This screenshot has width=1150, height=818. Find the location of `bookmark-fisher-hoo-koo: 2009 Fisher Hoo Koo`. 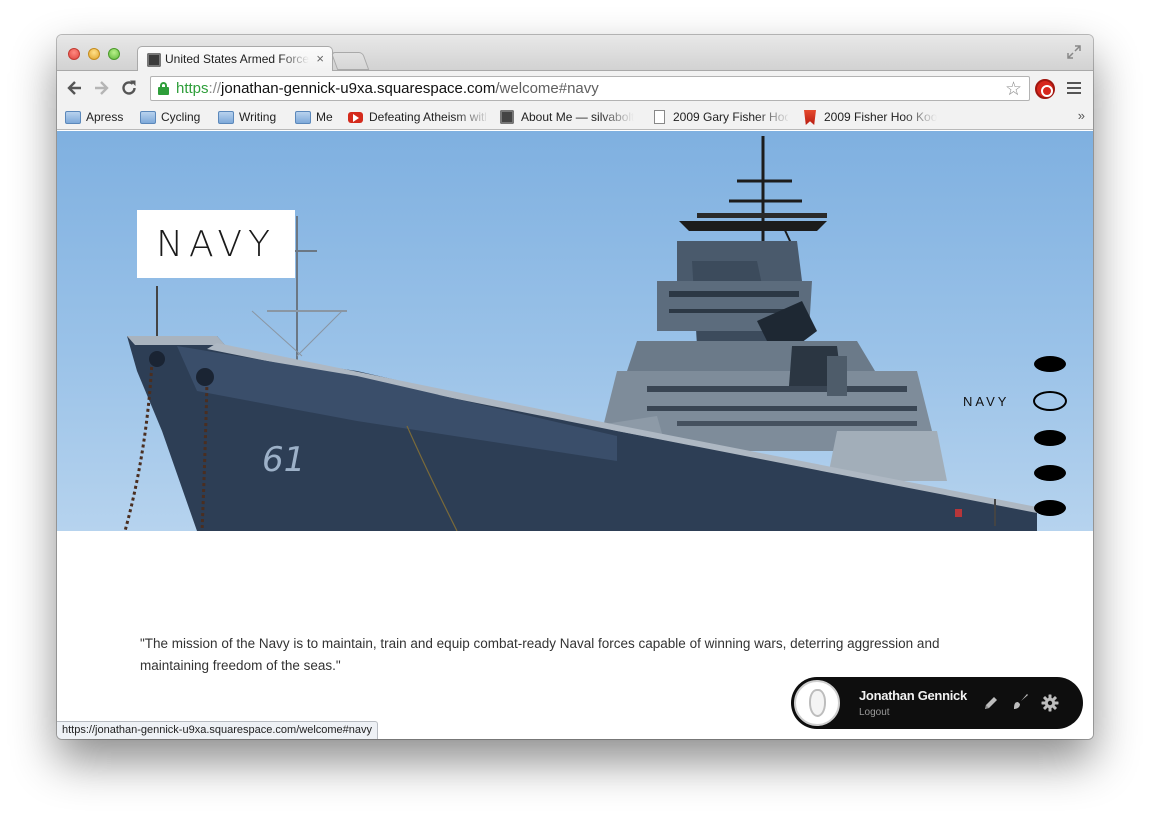

bookmark-fisher-hoo-koo: 2009 Fisher Hoo Koo is located at coordinates (871, 117).